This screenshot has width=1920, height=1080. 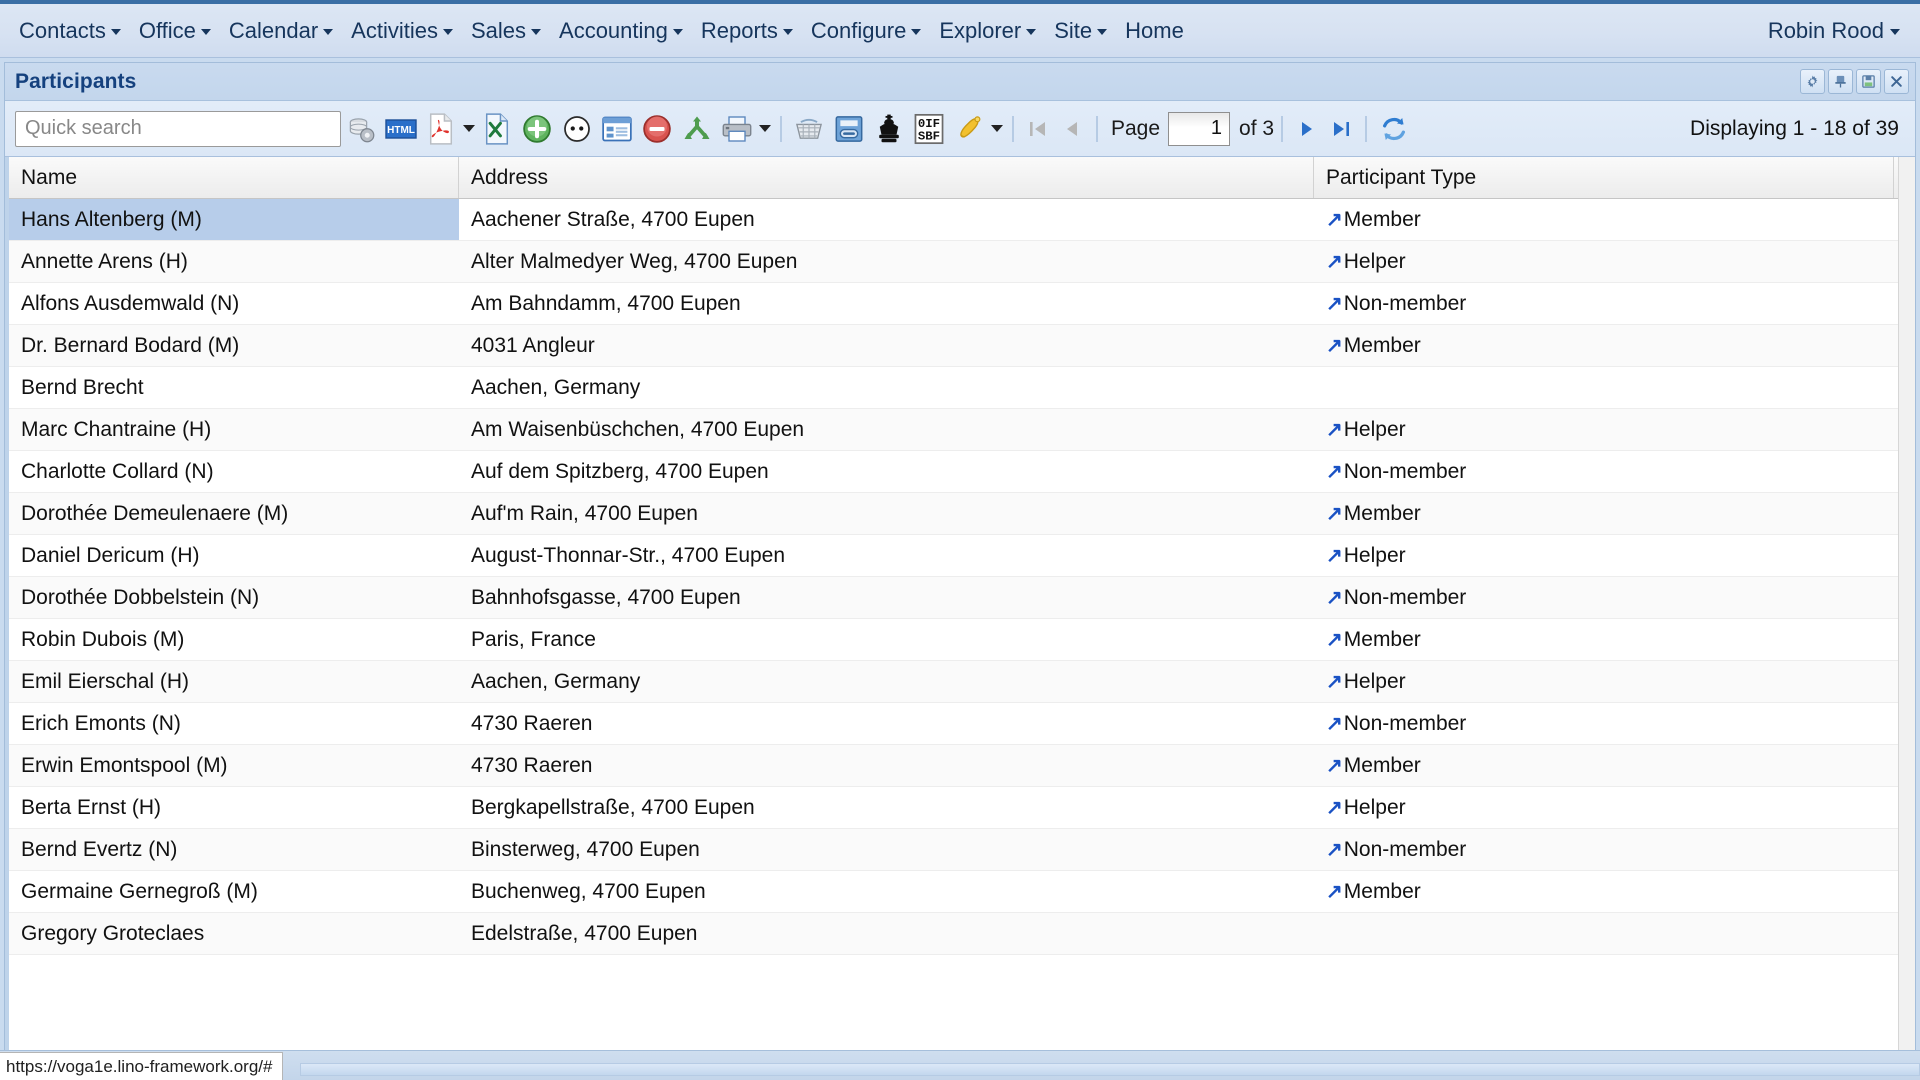 I want to click on menu-item-site: Site, so click(x=1080, y=31).